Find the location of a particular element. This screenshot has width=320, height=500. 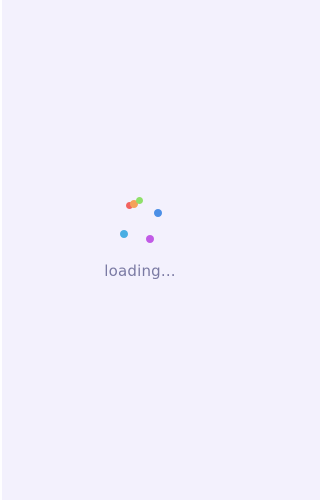

spinner-dot-blue is located at coordinates (158, 213).